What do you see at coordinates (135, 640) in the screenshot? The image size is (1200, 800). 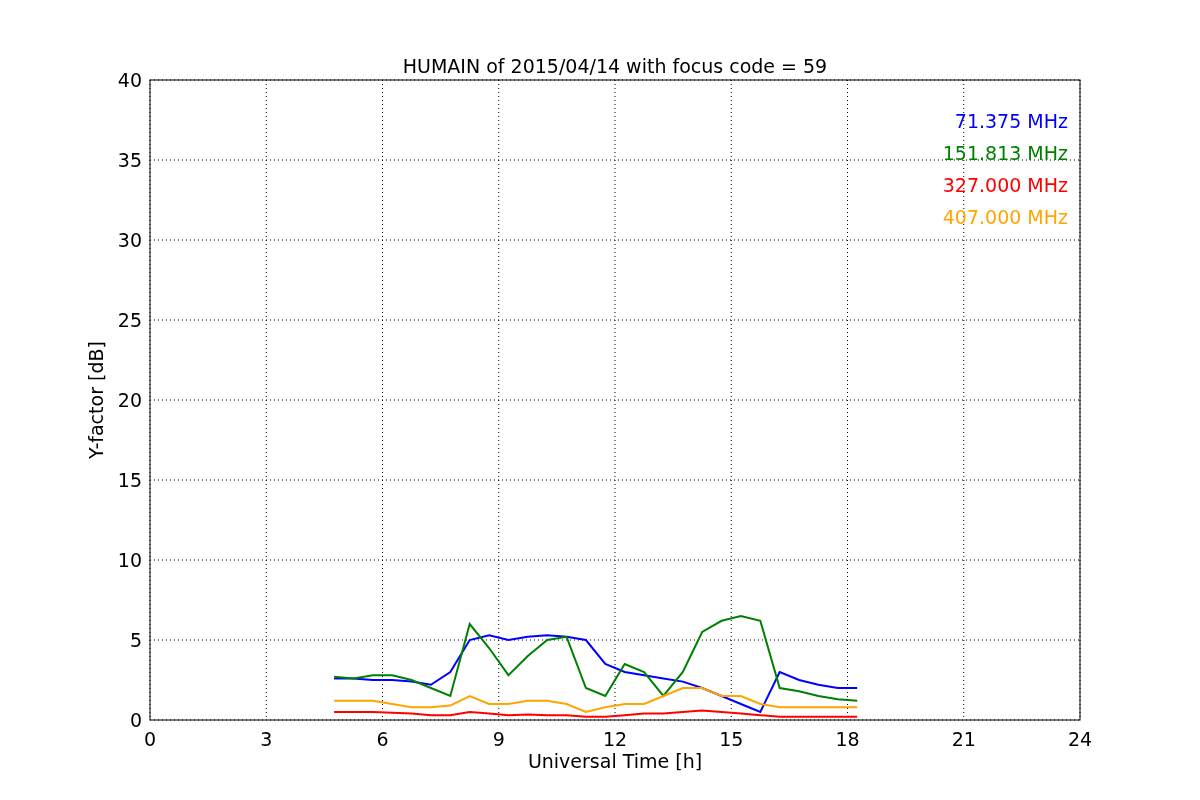 I see `y-tick-label: 5` at bounding box center [135, 640].